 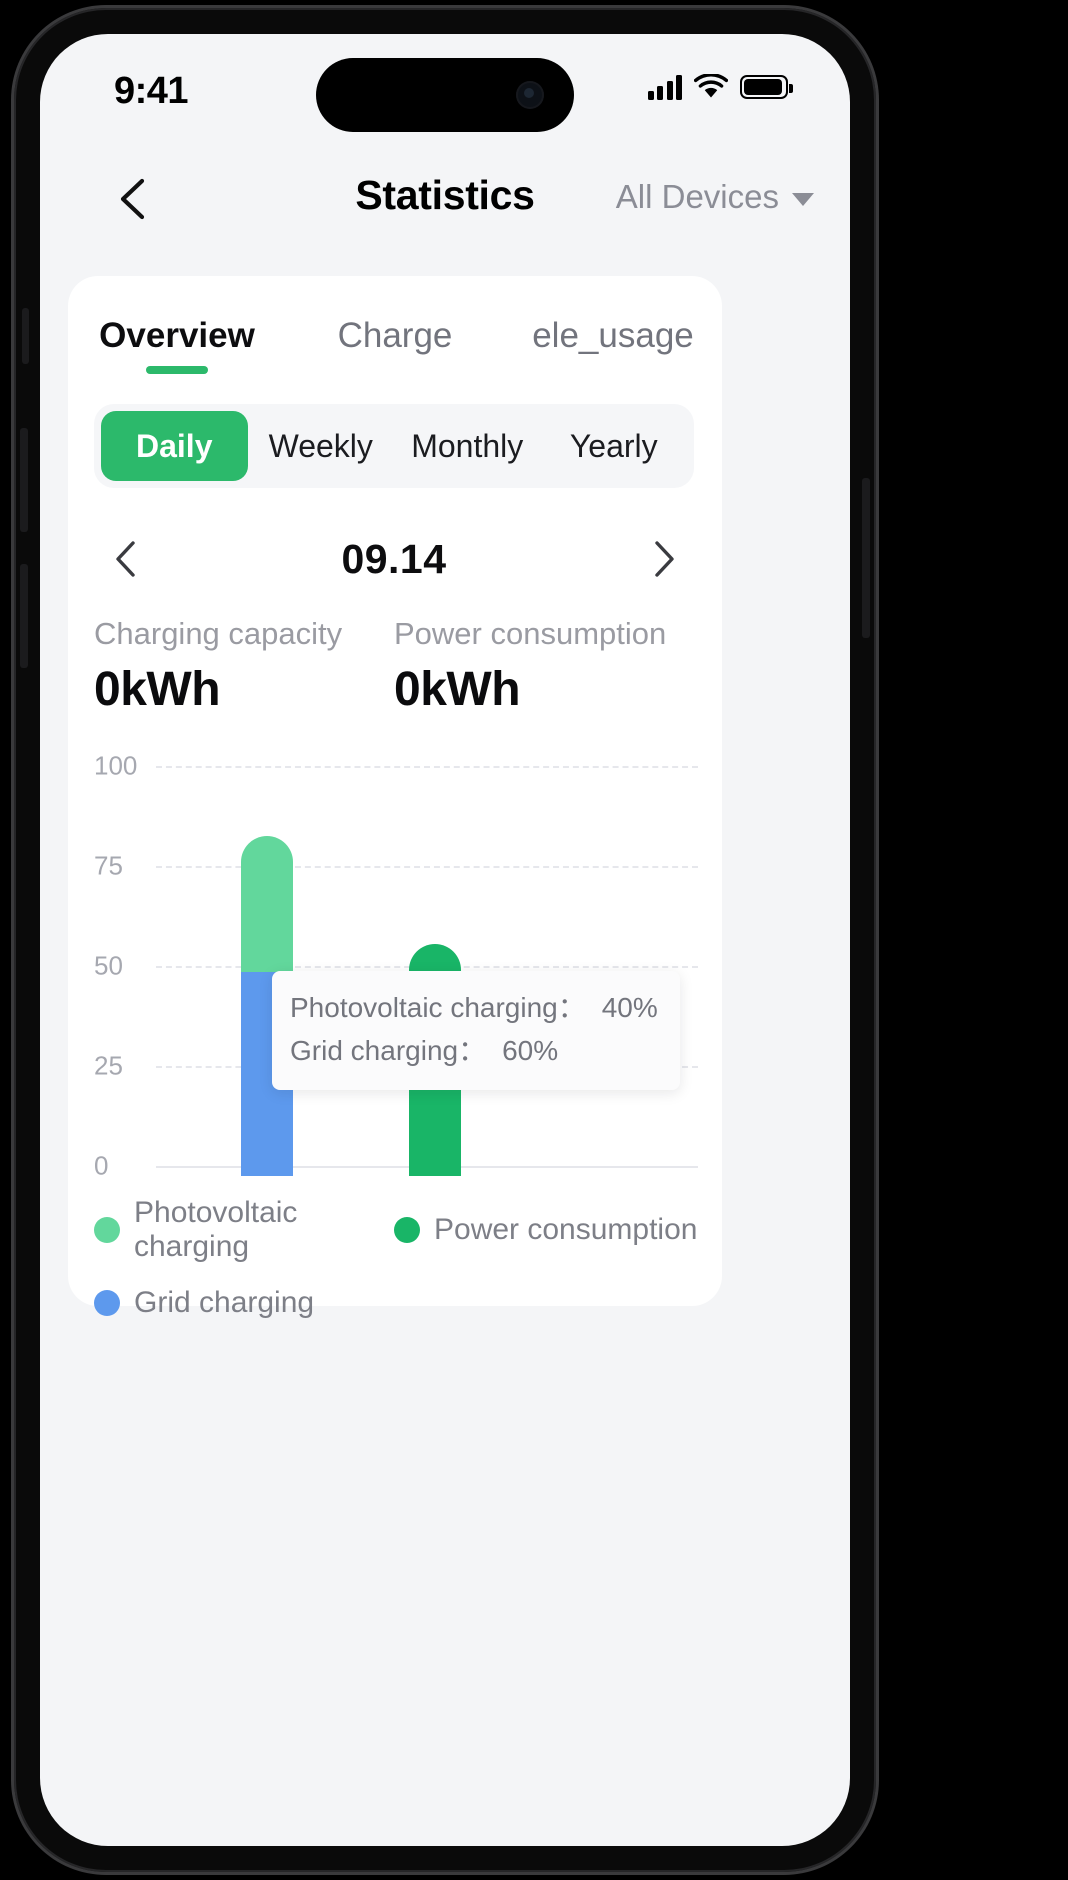 I want to click on battery-full-icon, so click(x=766, y=87).